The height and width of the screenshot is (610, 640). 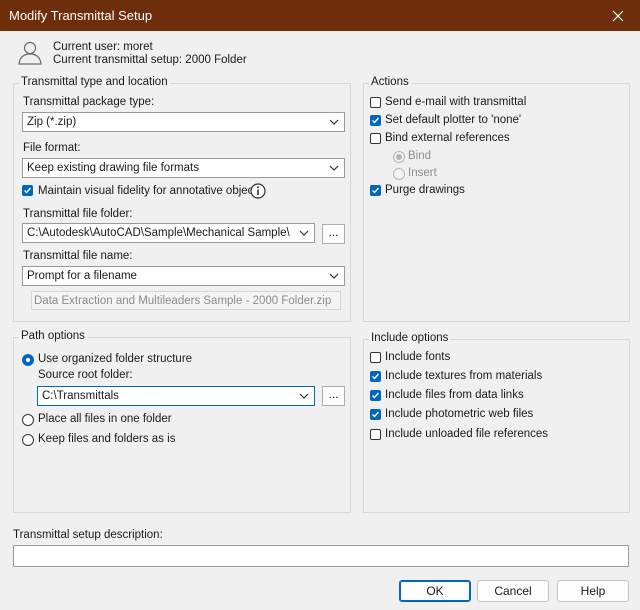 What do you see at coordinates (30, 53) in the screenshot?
I see `user-icon` at bounding box center [30, 53].